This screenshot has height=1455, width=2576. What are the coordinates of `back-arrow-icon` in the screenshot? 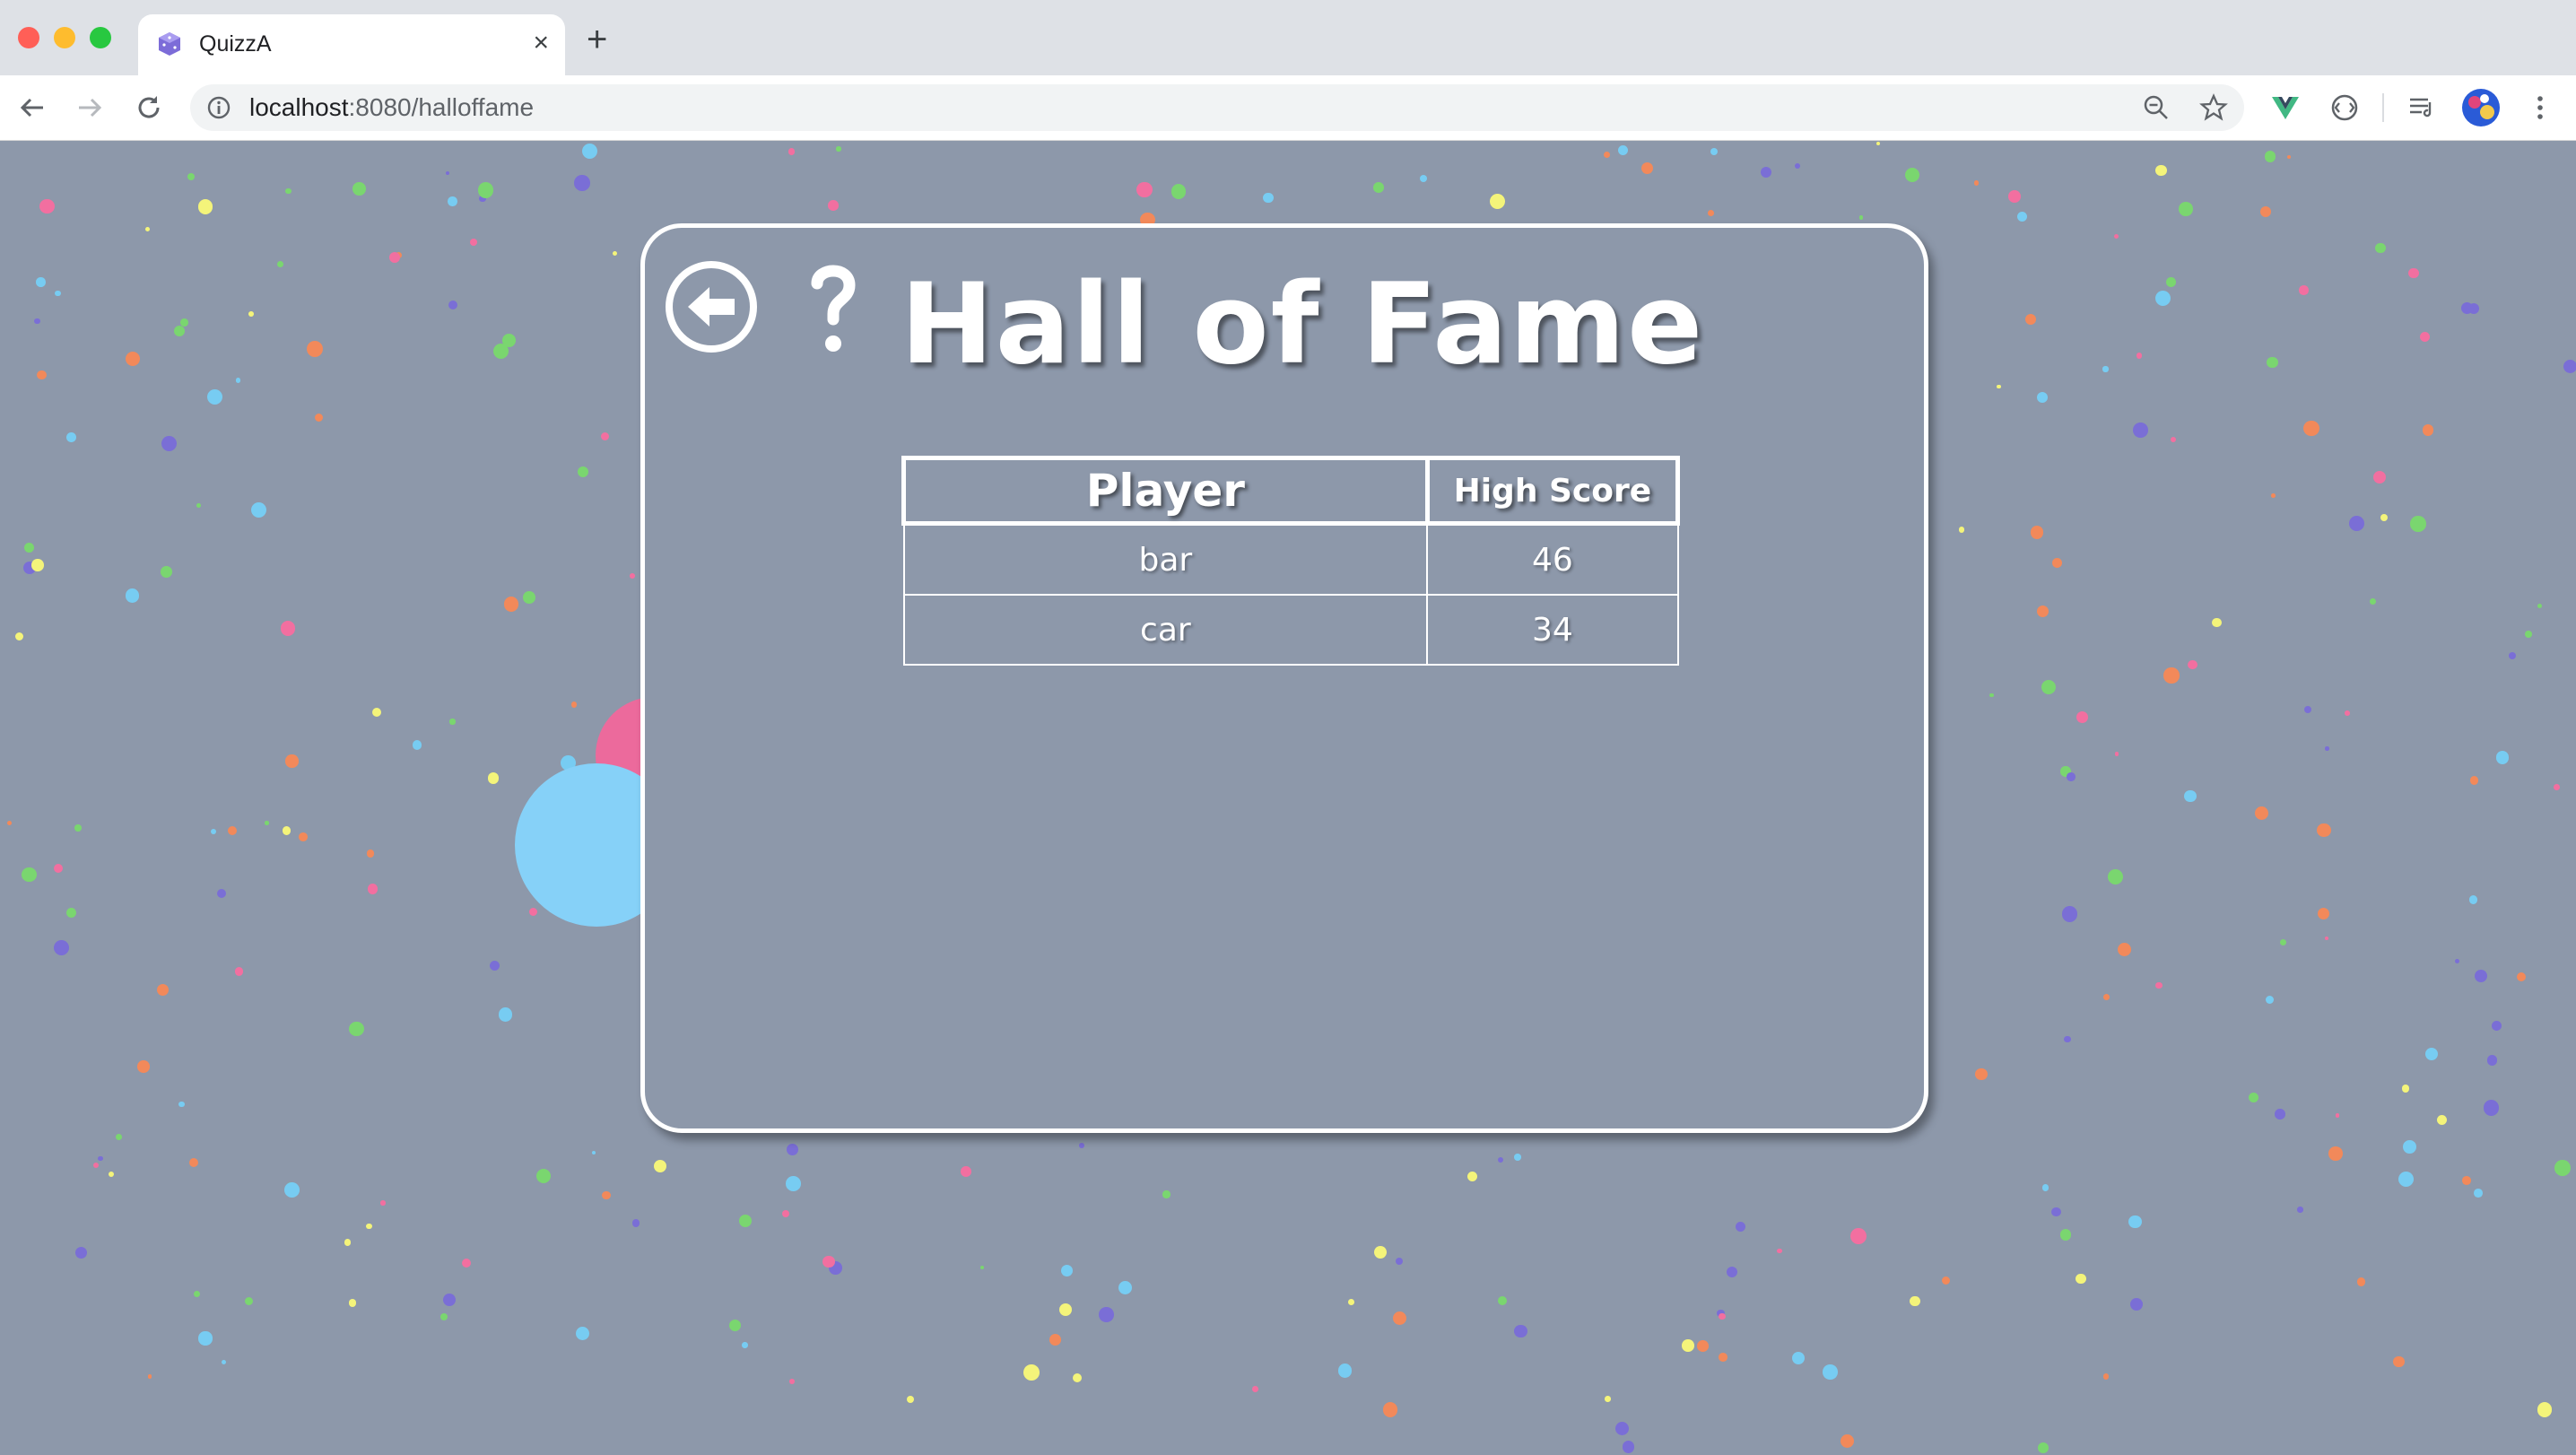 It's located at (32, 107).